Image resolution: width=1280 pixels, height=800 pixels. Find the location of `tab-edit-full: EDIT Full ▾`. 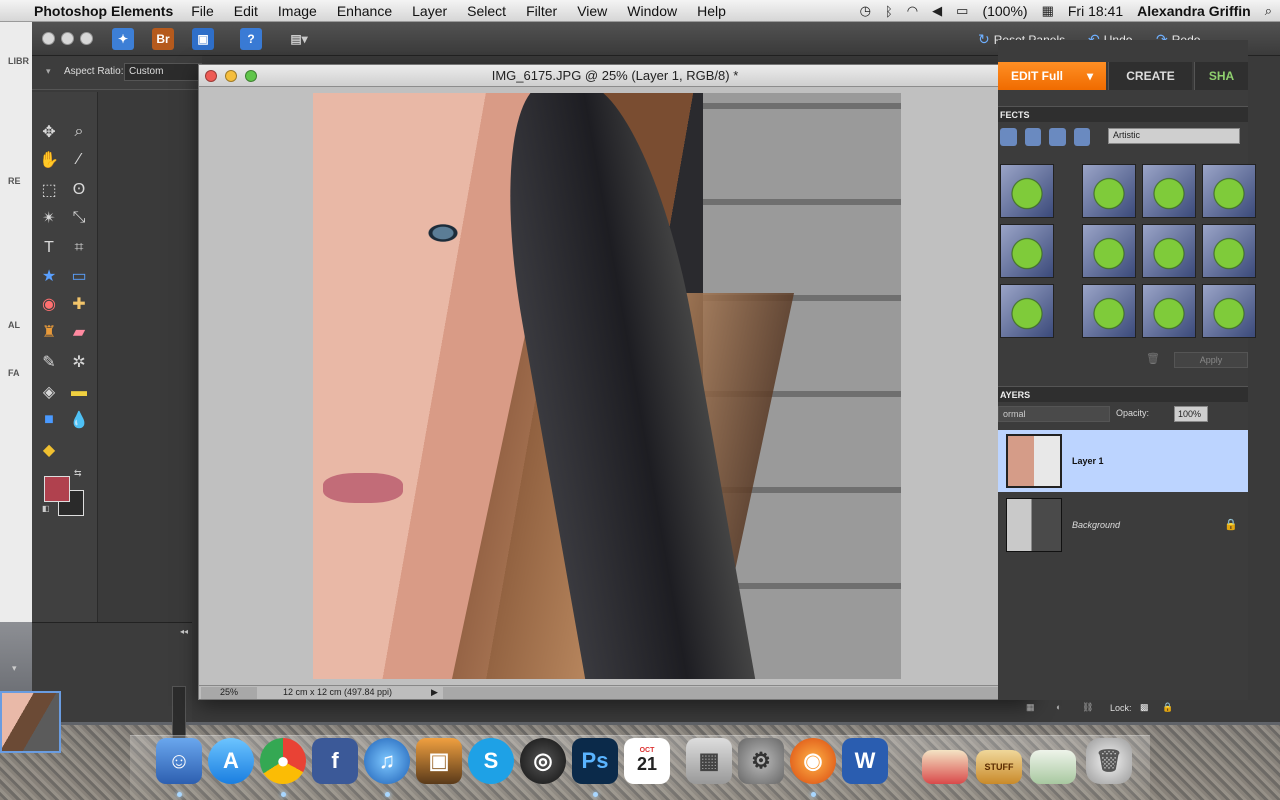

tab-edit-full: EDIT Full ▾ is located at coordinates (1052, 76).